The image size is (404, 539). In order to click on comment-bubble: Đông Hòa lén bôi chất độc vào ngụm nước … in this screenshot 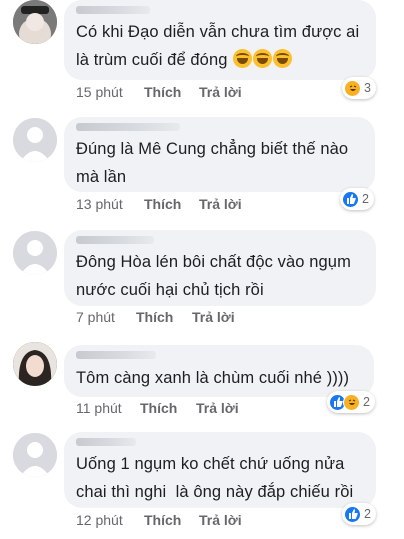, I will do `click(220, 268)`.